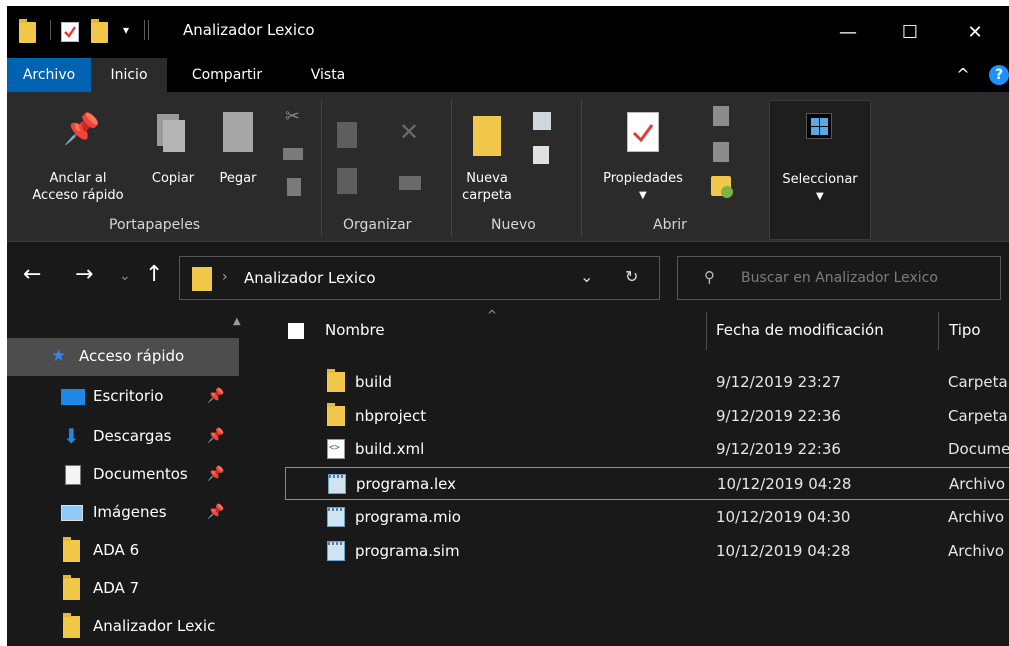  Describe the element at coordinates (328, 75) in the screenshot. I see `tab-vista: Vista` at that location.